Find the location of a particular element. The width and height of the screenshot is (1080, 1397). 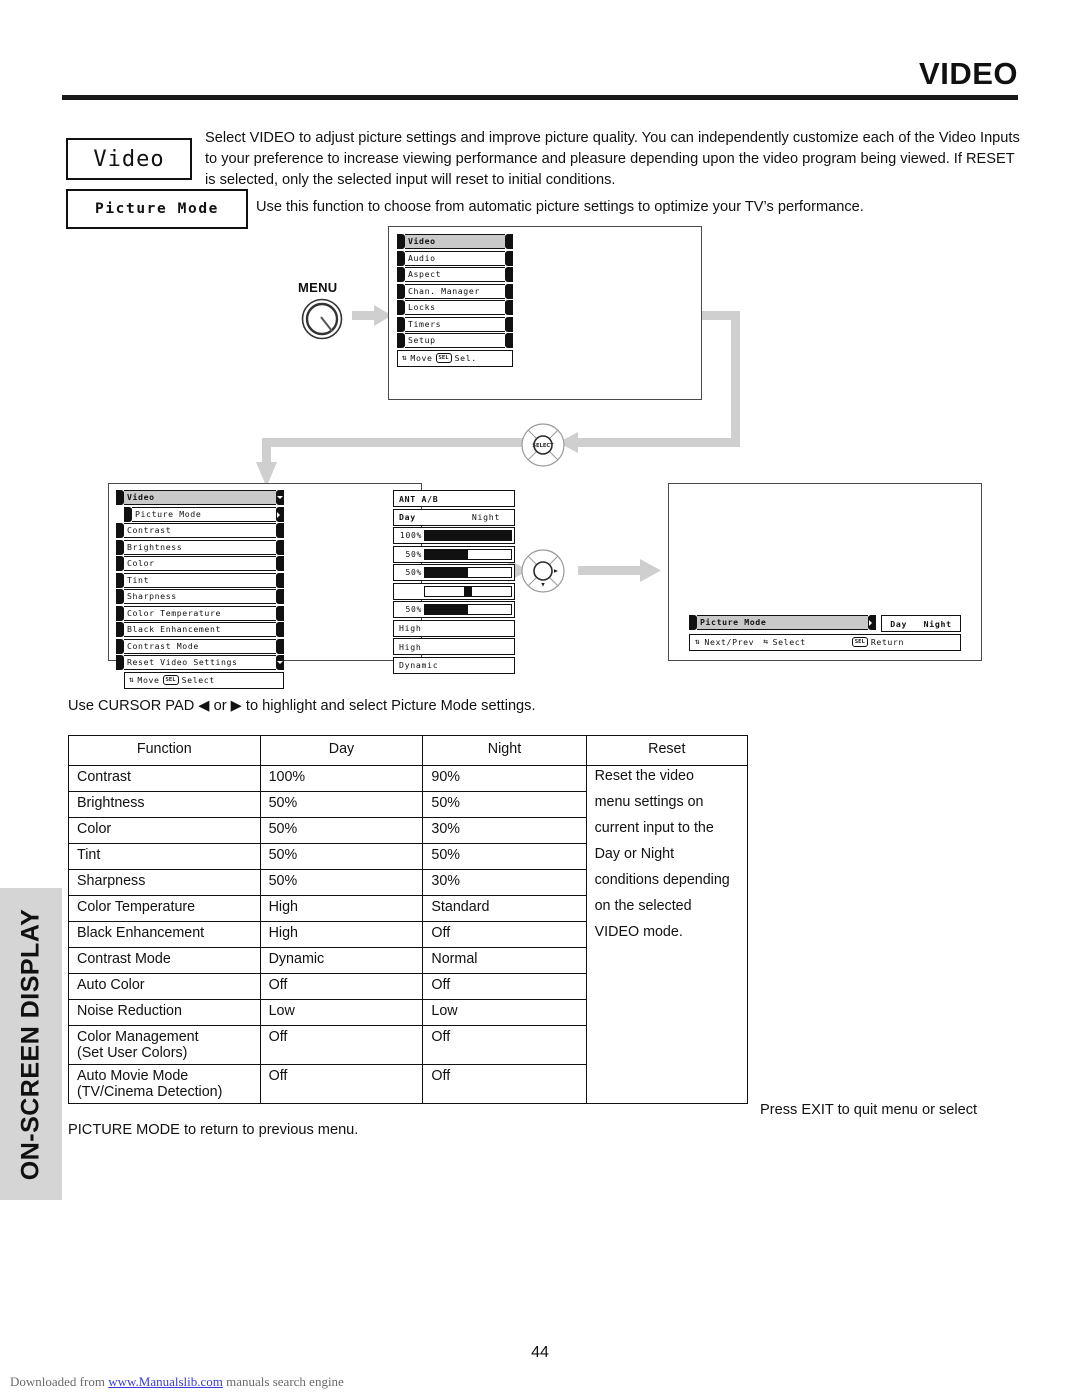

video-row-label: Color Temperature is located at coordinates (200, 613).